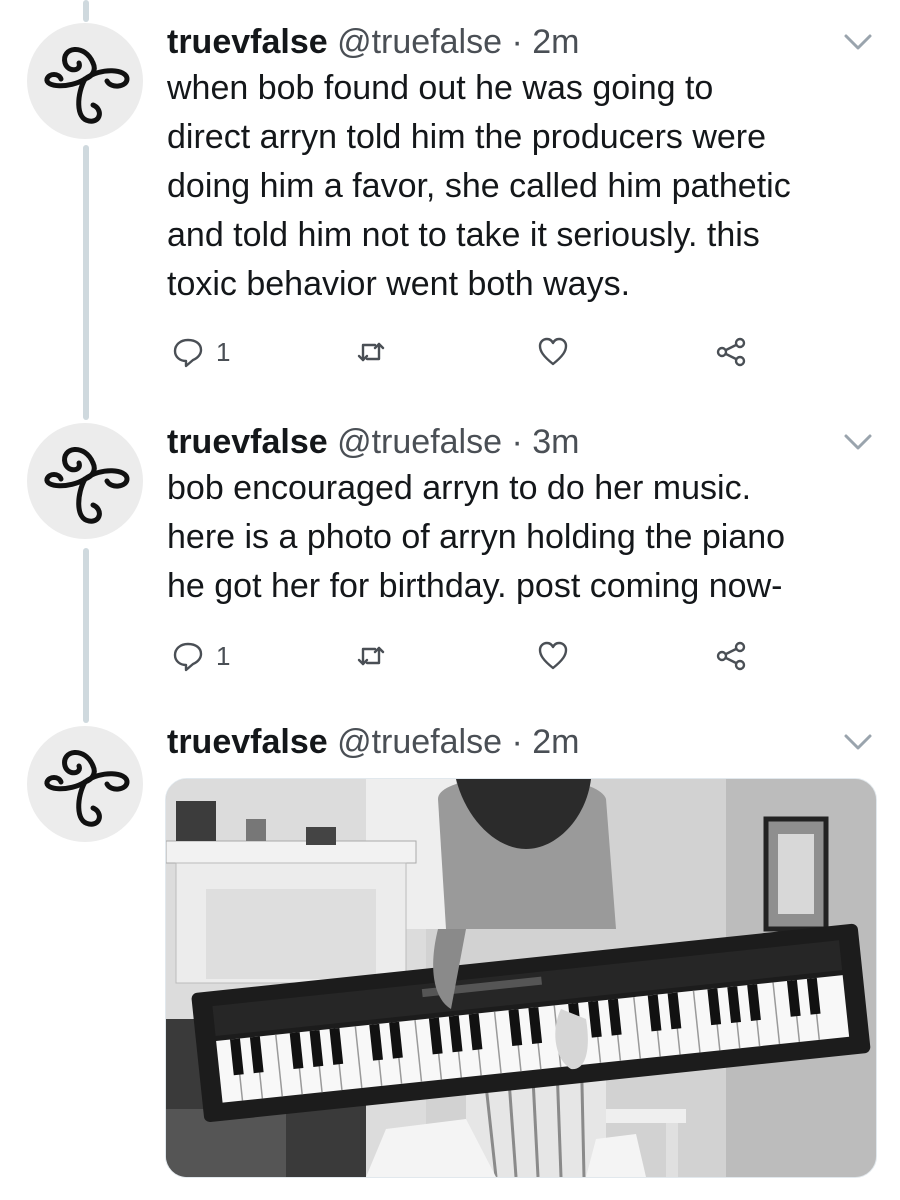 Image resolution: width=900 pixels, height=1200 pixels. What do you see at coordinates (555, 442) in the screenshot?
I see `timestamp: 3m` at bounding box center [555, 442].